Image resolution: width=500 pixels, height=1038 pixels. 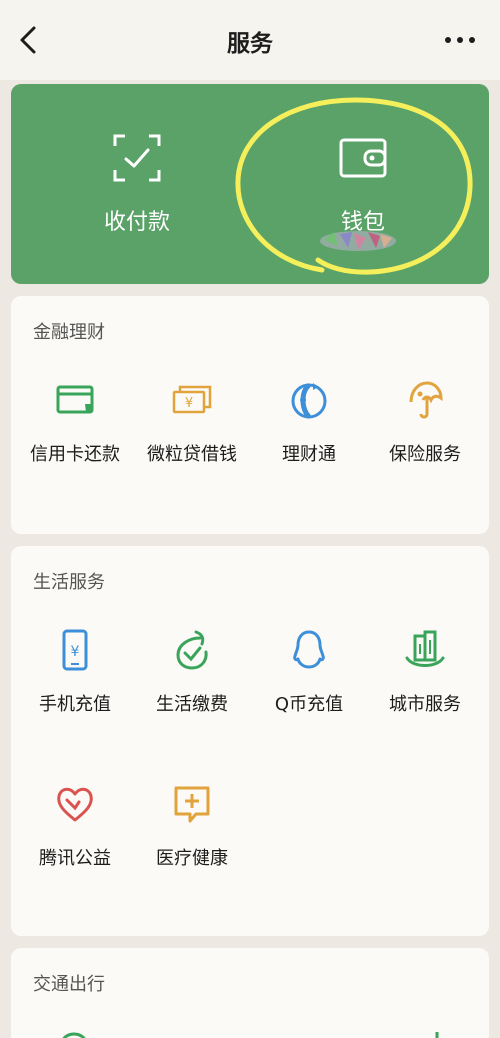 I want to click on tencent-charity-label: 腾讯公益, so click(x=75, y=858).